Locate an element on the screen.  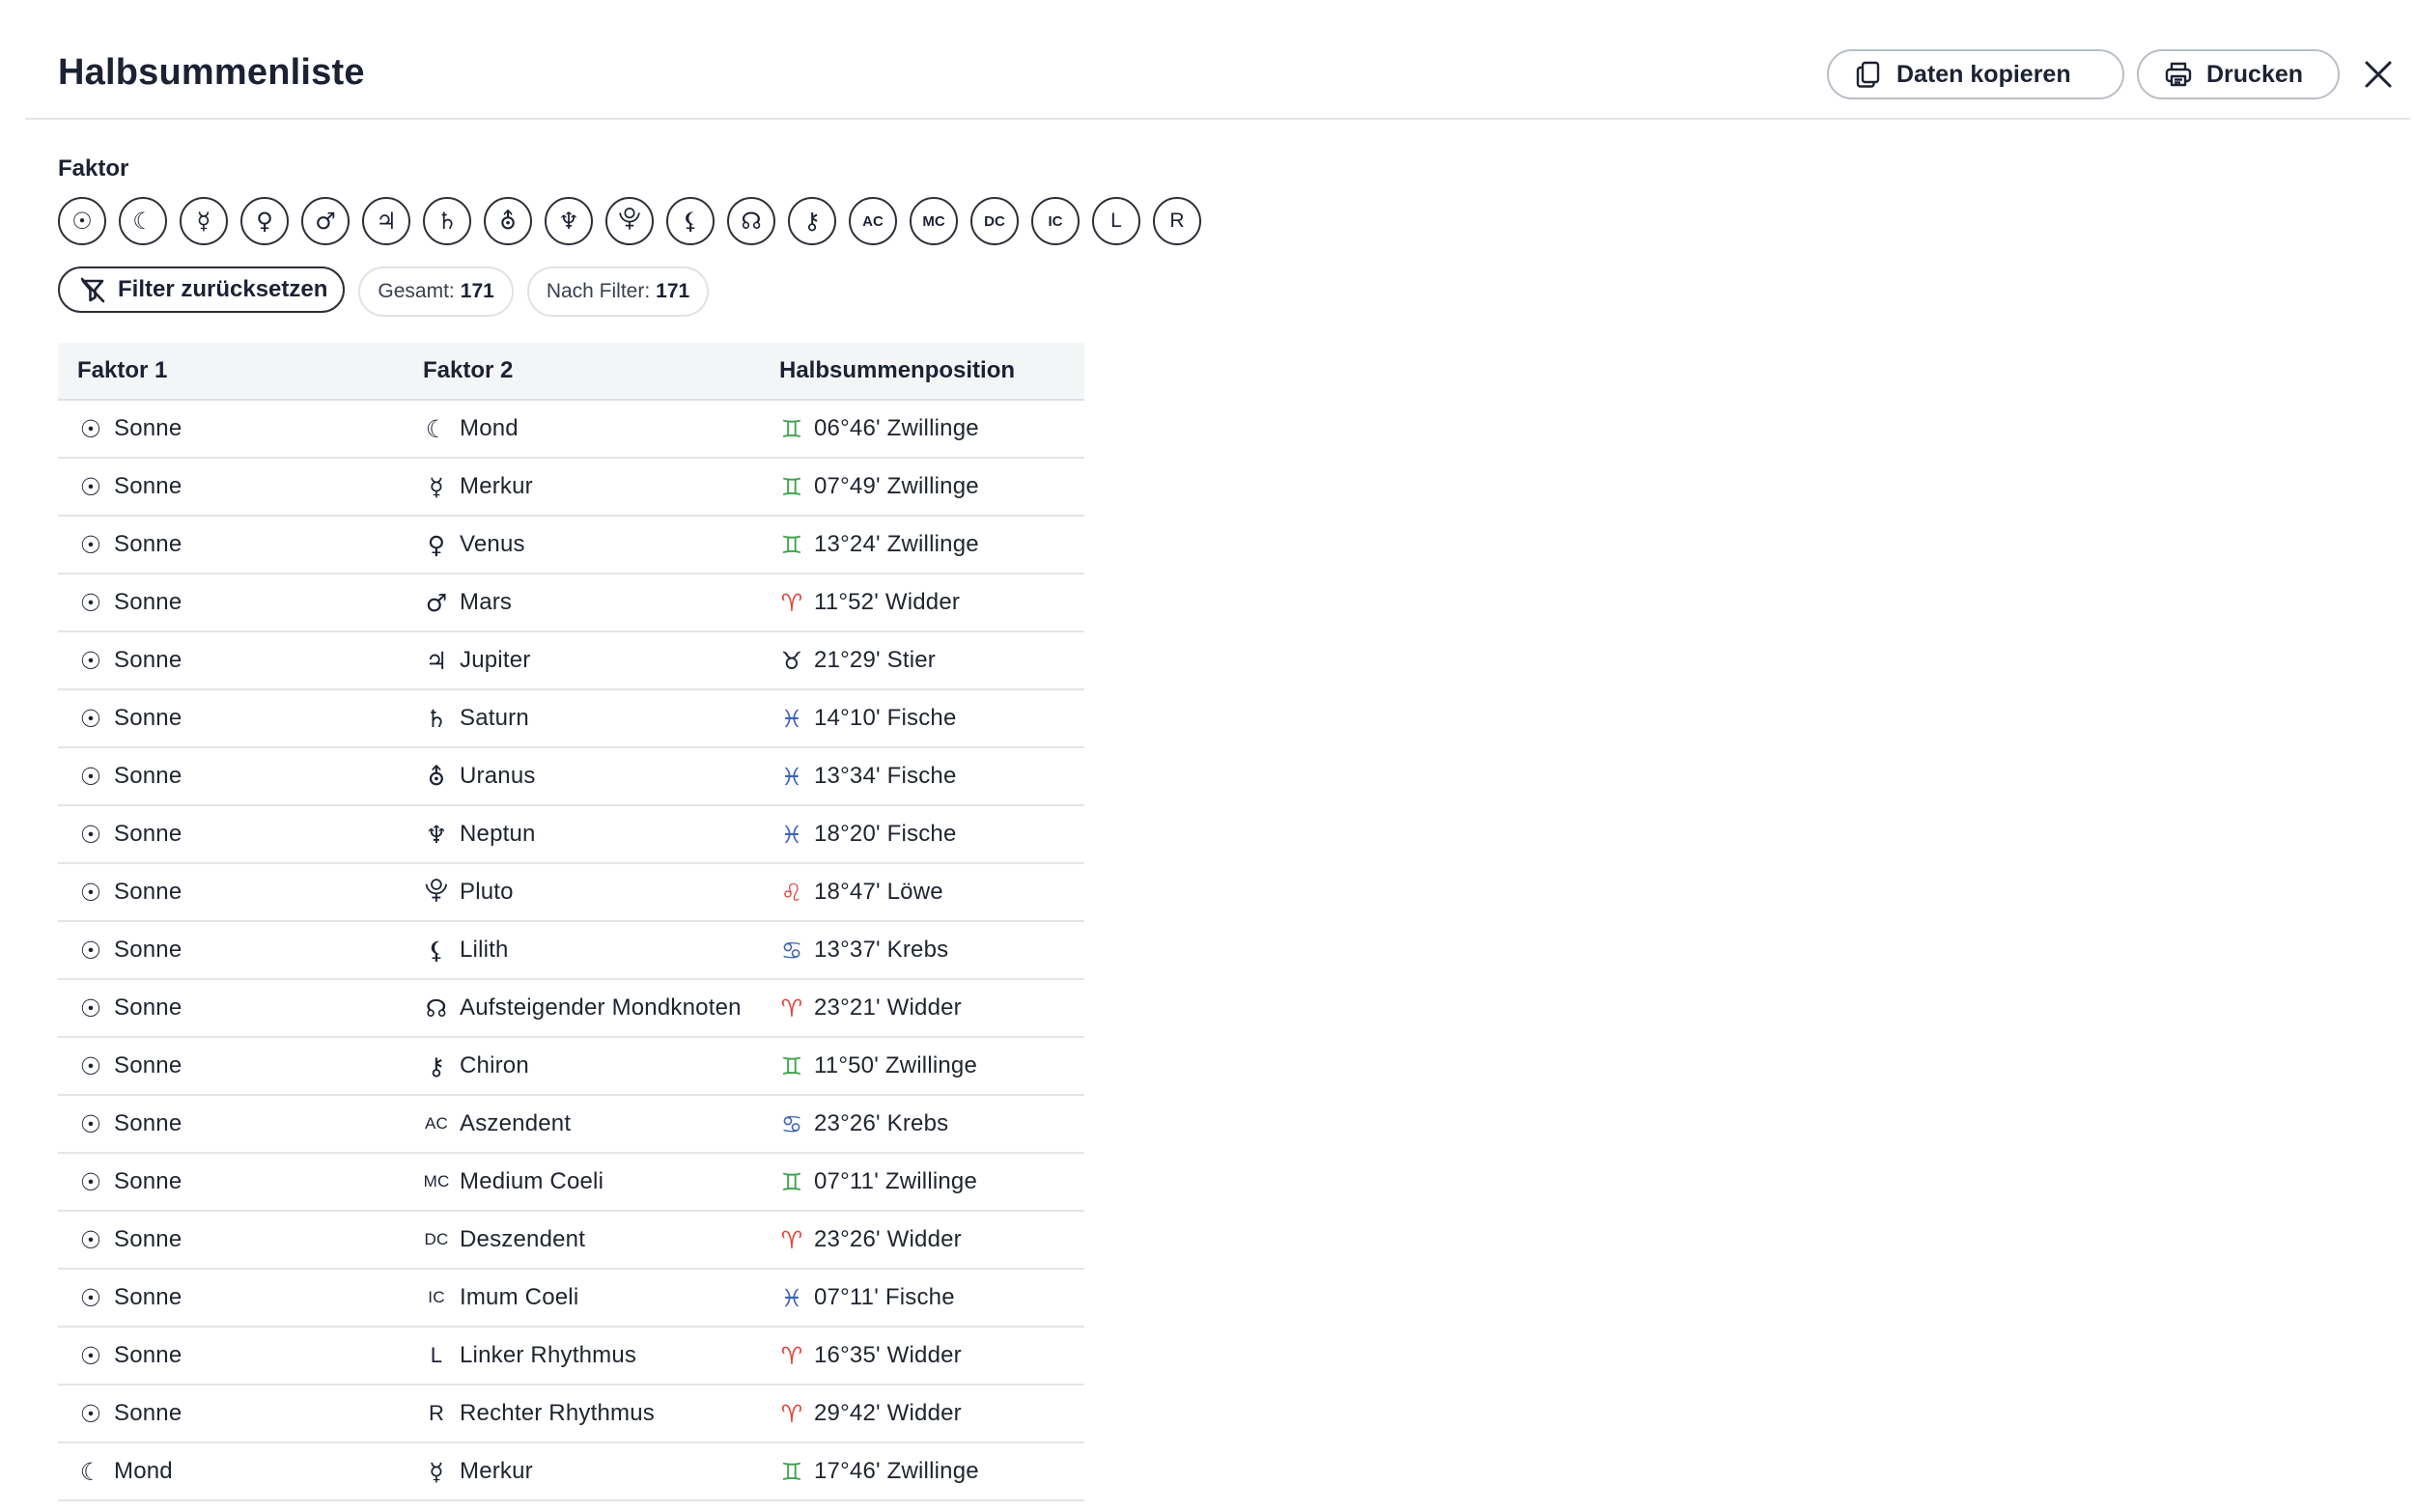
position-value: 18°47' Löwe is located at coordinates (878, 892).